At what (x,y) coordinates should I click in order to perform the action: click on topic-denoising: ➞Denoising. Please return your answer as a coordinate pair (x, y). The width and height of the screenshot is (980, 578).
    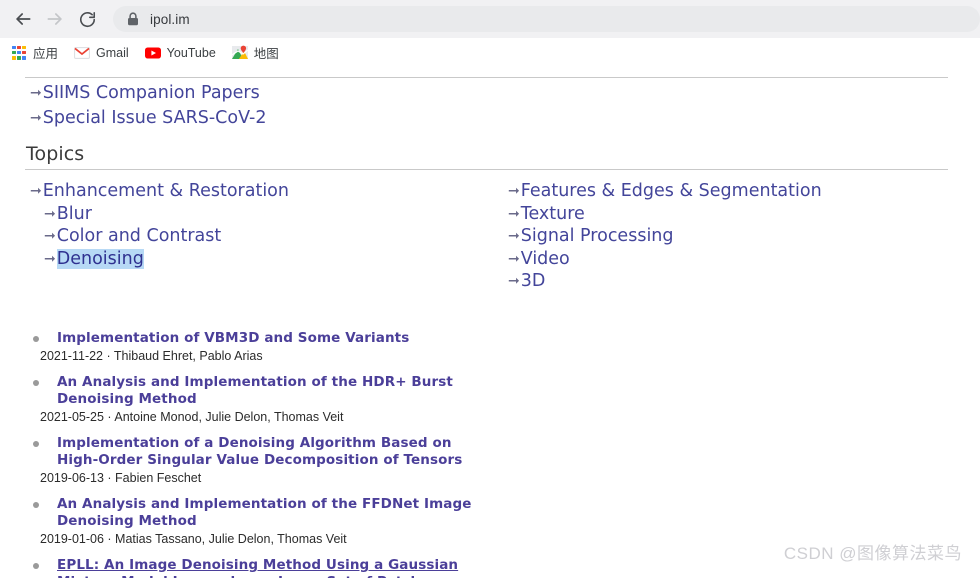
    Looking at the image, I should click on (159, 259).